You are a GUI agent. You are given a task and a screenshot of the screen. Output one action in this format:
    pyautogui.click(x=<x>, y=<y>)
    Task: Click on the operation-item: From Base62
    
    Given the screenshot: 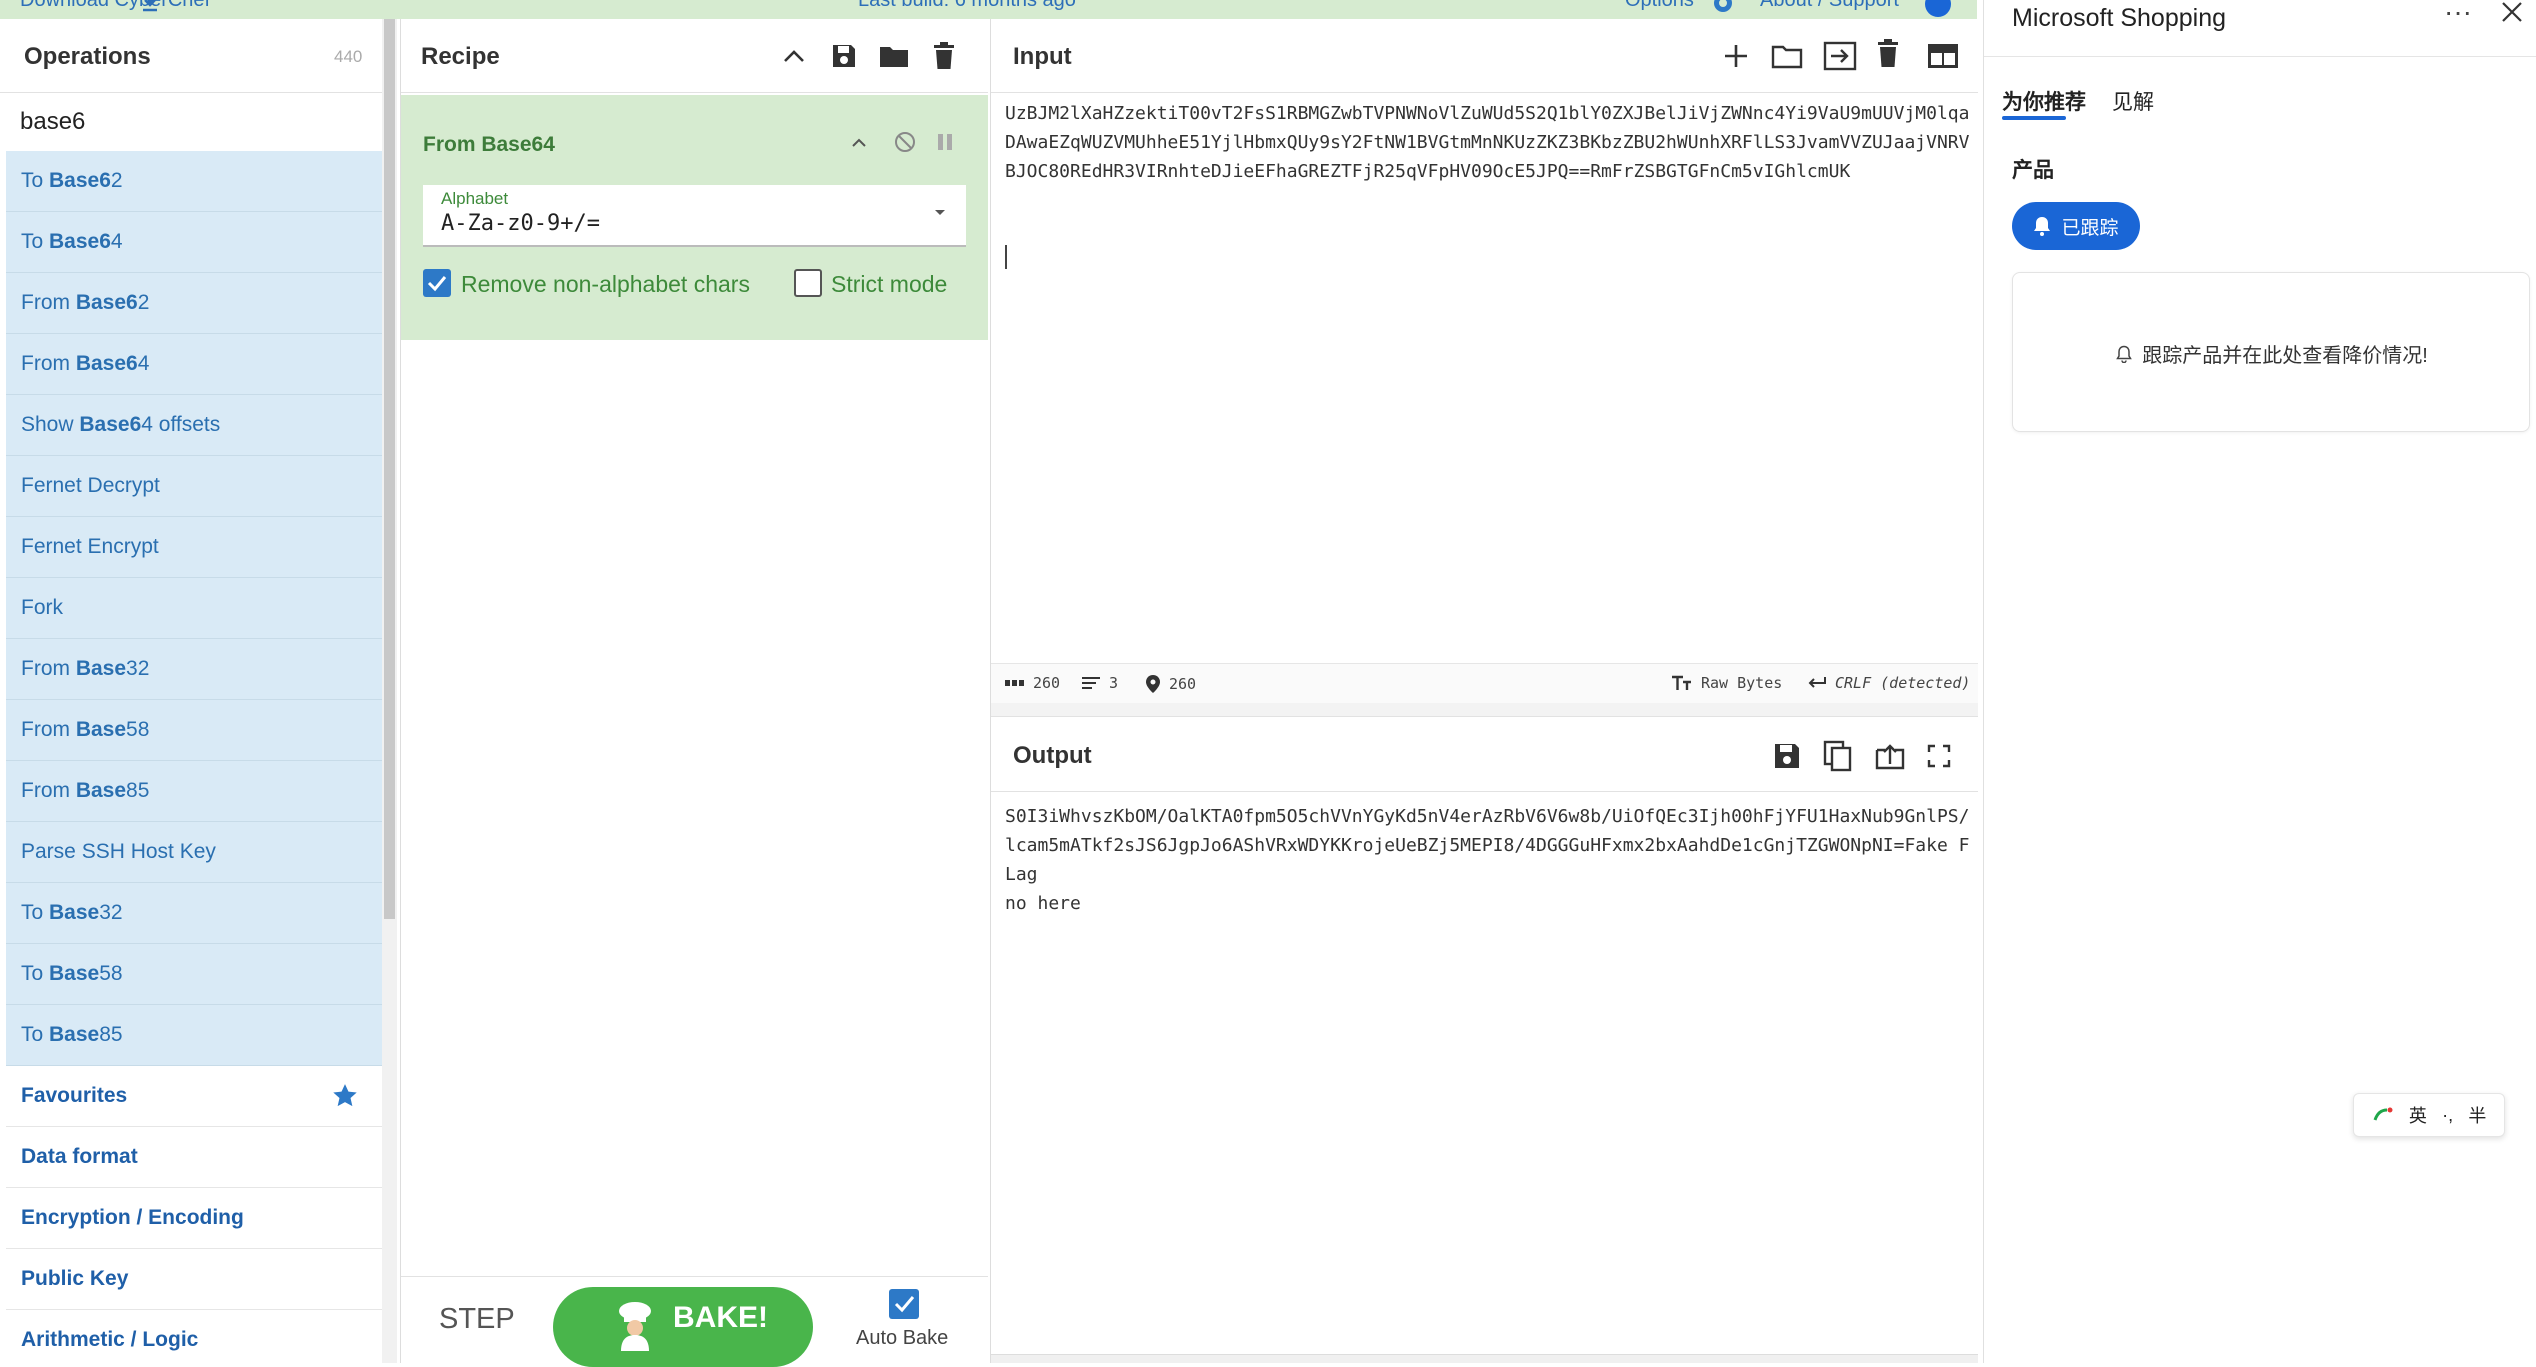 What is the action you would take?
    pyautogui.click(x=194, y=303)
    